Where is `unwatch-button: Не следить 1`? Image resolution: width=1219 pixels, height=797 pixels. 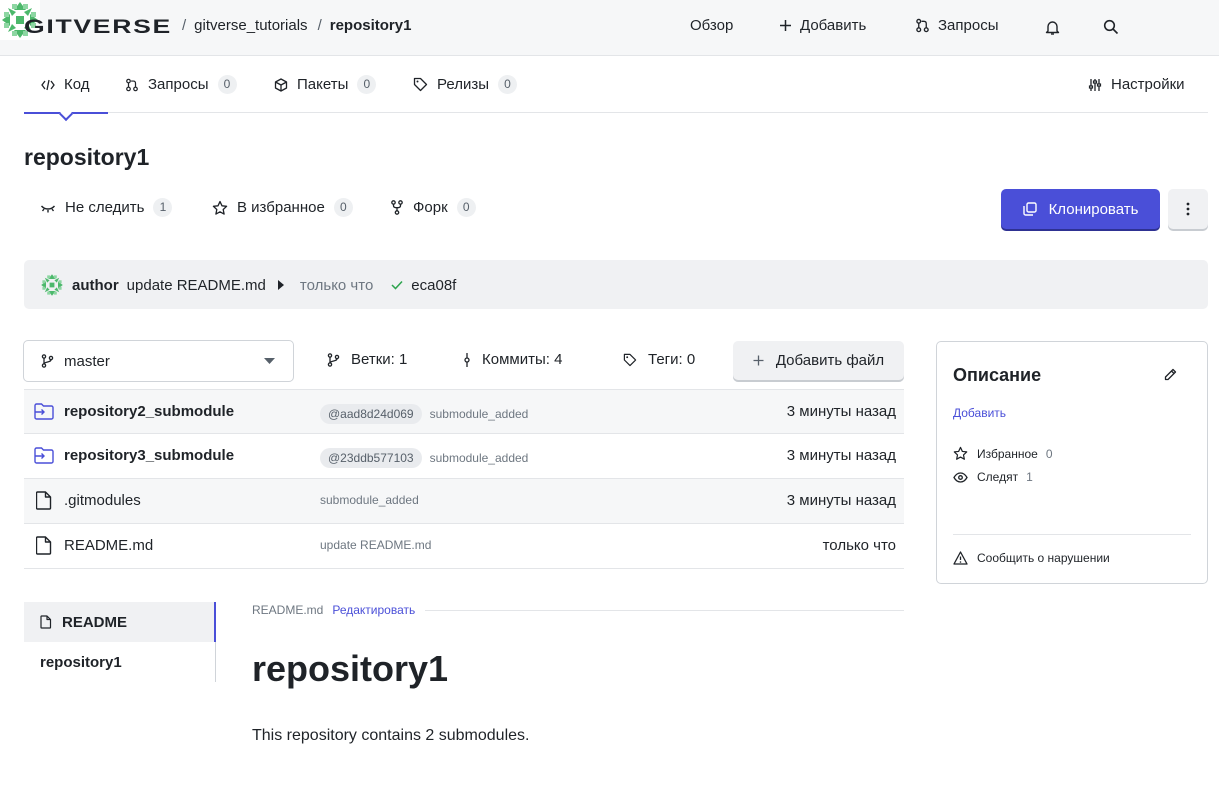 unwatch-button: Не следить 1 is located at coordinates (106, 207).